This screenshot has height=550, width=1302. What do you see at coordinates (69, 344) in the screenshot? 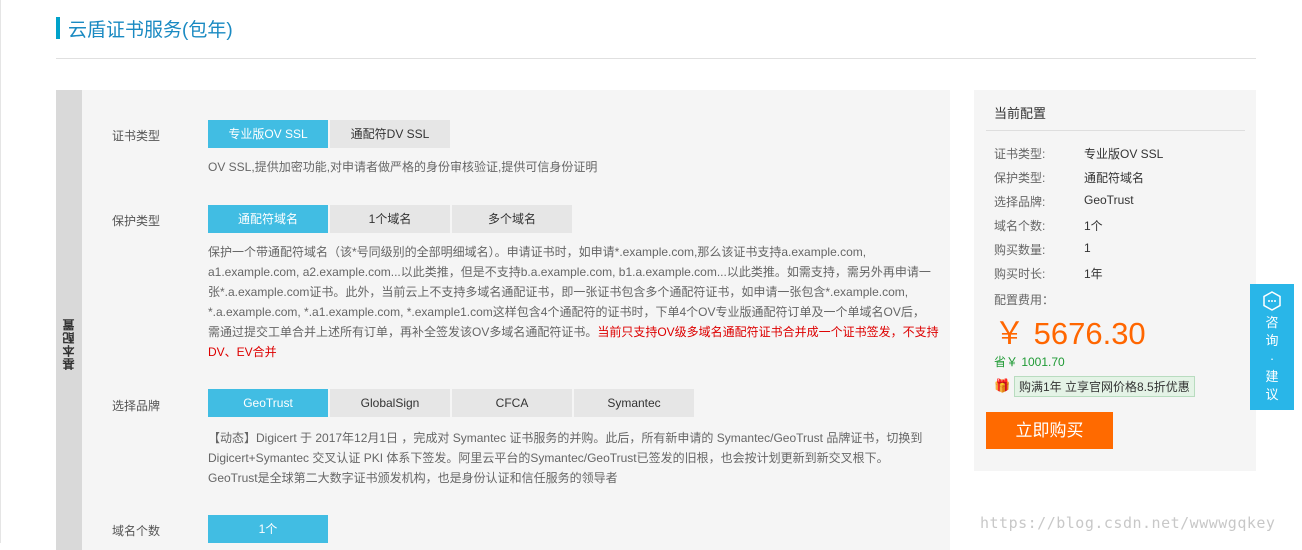
I see `config-side-label: 基本配置` at bounding box center [69, 344].